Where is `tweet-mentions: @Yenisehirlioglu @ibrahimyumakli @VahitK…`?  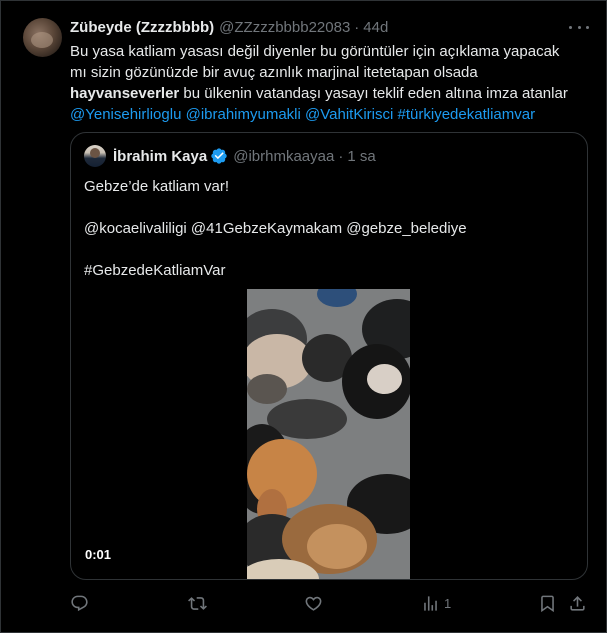
tweet-mentions: @Yenisehirlioglu @ibrahimyumakli @VahitK… is located at coordinates (330, 114).